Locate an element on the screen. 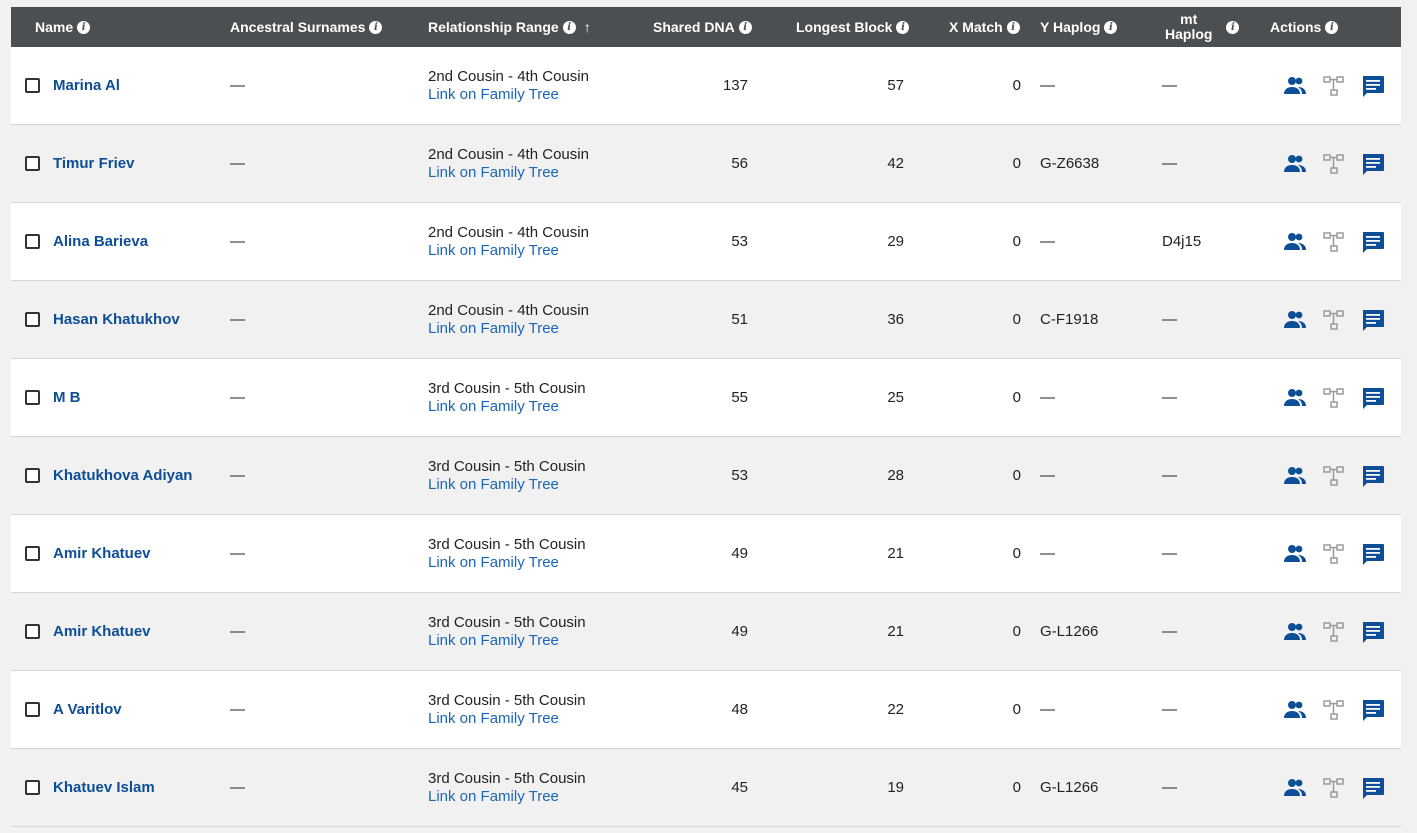 The height and width of the screenshot is (833, 1417). longest-block: 22 is located at coordinates (895, 709).